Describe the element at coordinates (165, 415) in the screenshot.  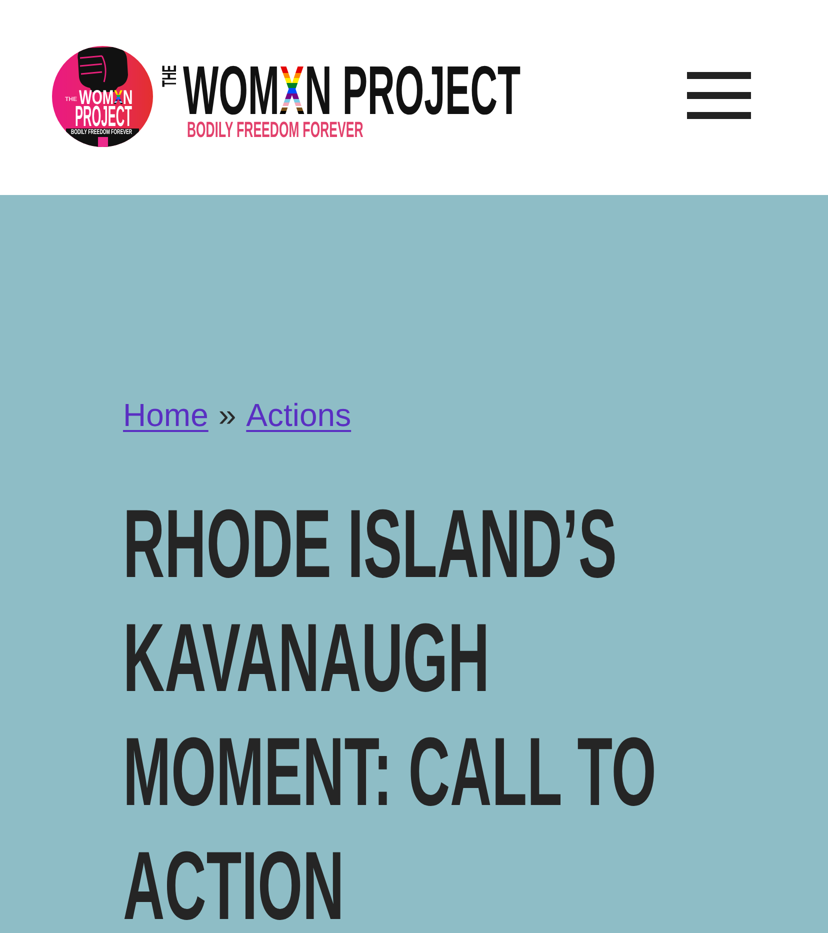
I see `breadcrumb-link: Home` at that location.